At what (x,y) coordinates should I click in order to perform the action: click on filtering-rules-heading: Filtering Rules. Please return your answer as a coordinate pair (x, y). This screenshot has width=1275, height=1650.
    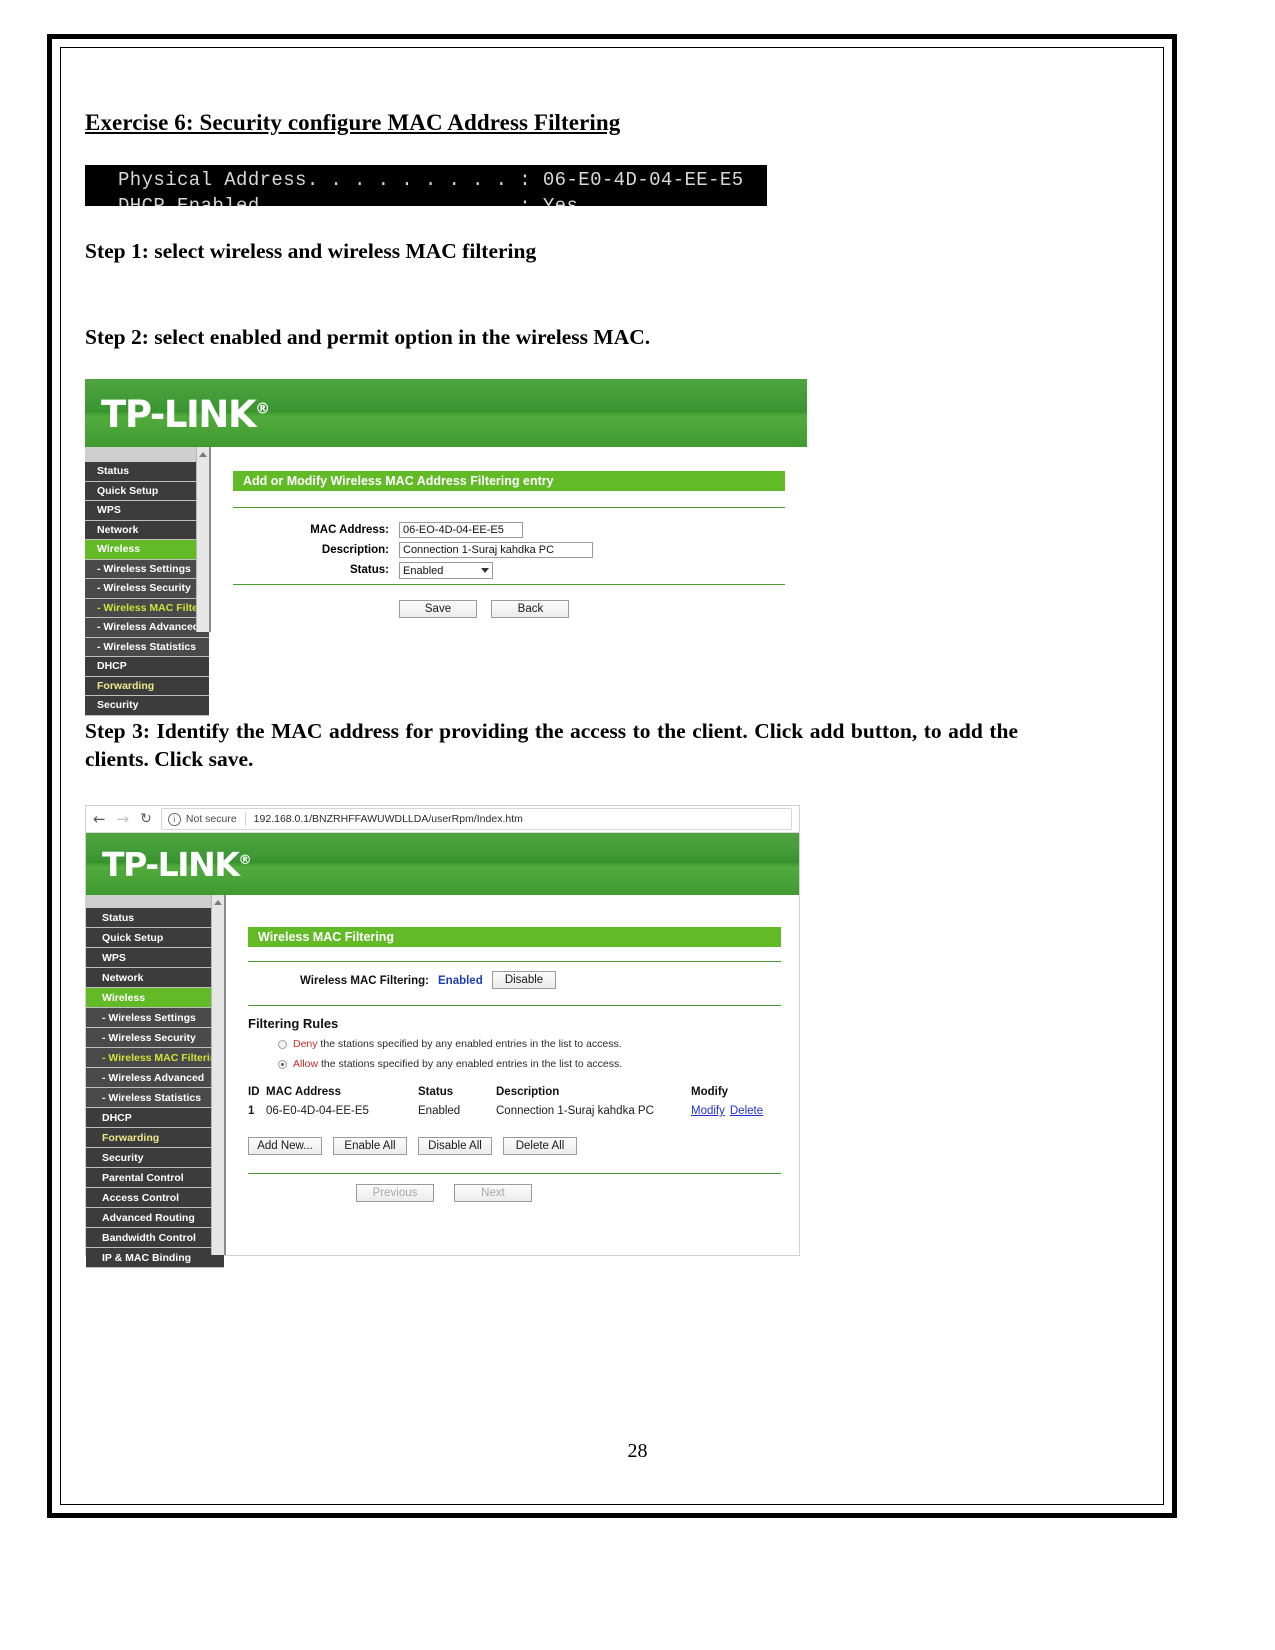
    Looking at the image, I should click on (293, 1024).